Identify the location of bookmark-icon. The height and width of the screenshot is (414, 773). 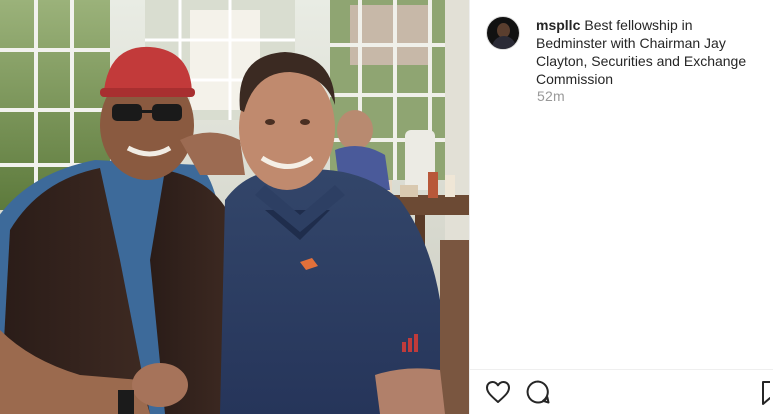
(765, 393).